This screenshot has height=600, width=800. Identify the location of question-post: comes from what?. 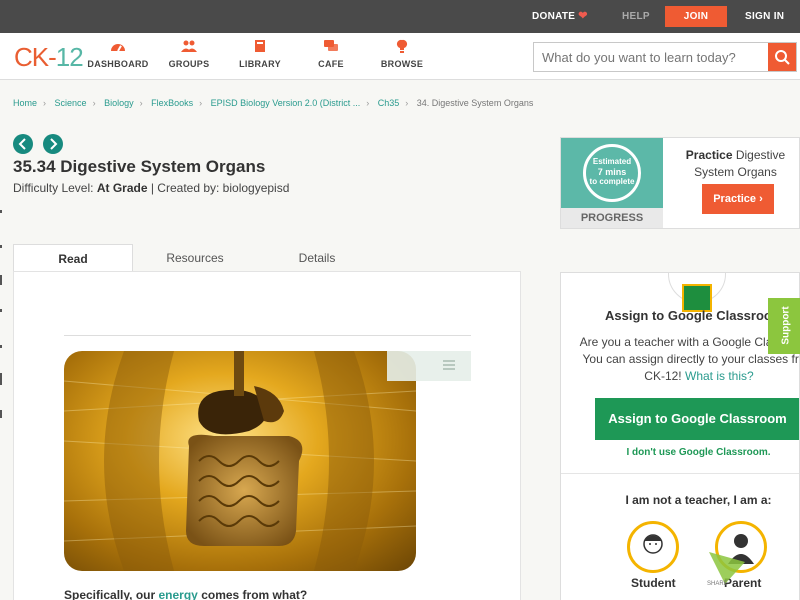
(254, 594).